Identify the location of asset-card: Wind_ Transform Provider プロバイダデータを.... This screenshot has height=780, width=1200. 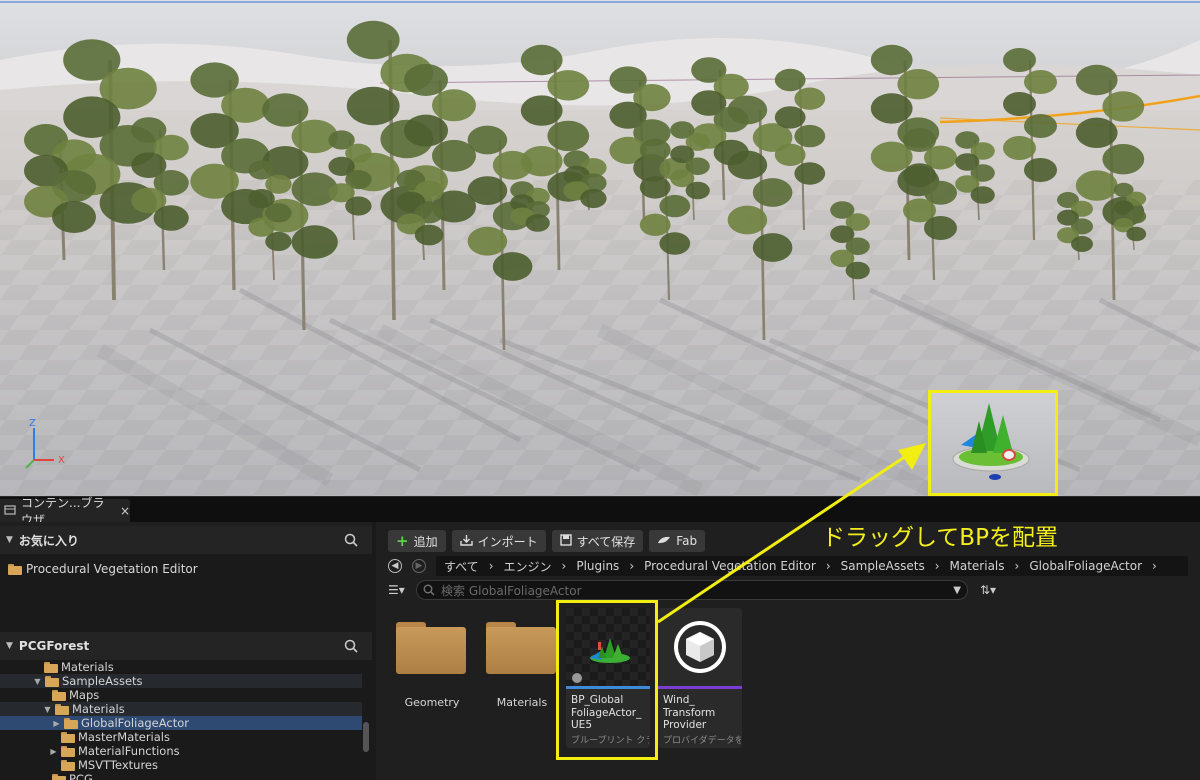
(700, 678).